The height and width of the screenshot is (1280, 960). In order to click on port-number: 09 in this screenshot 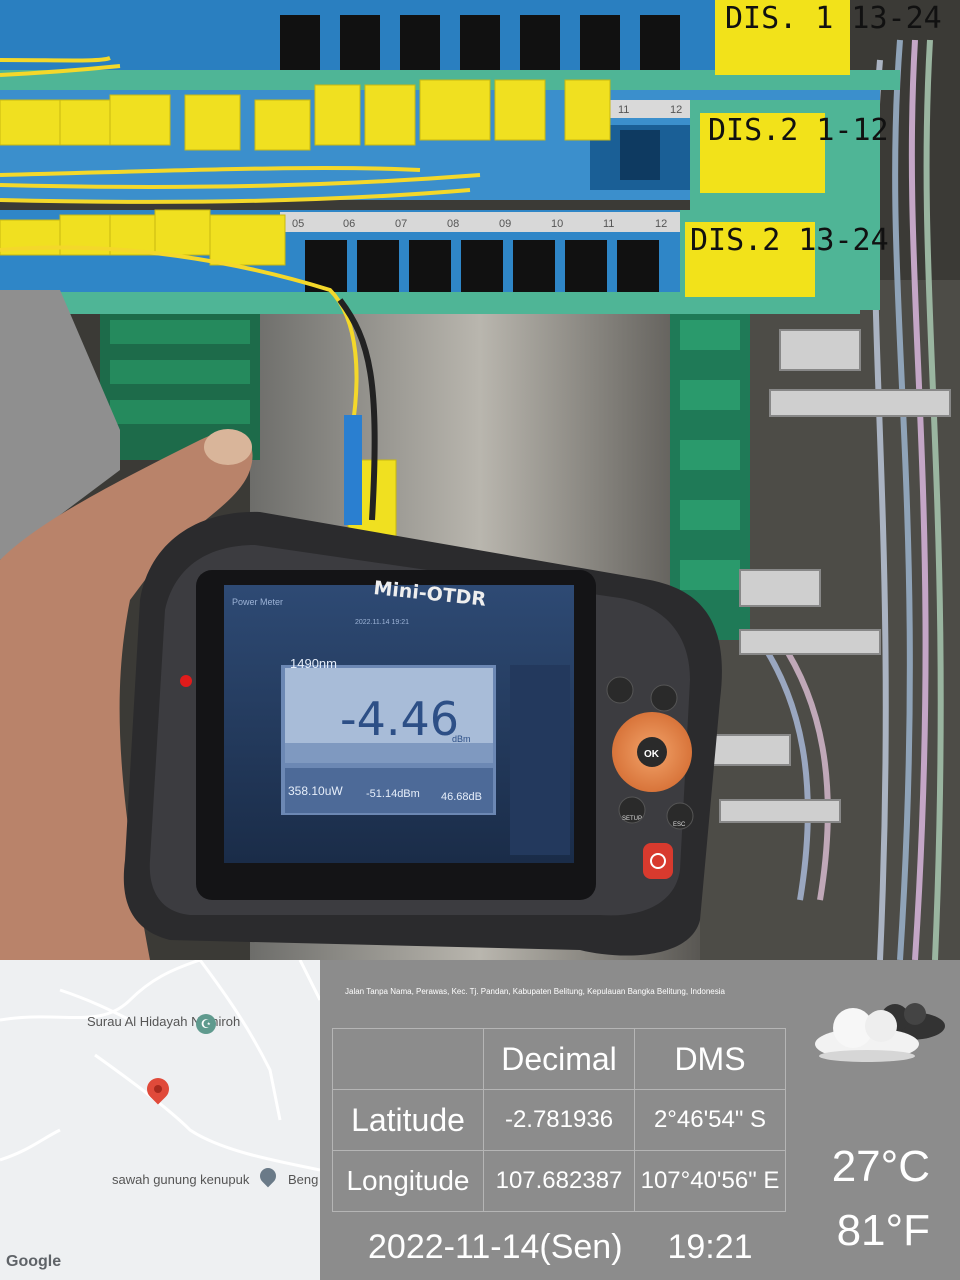, I will do `click(505, 224)`.